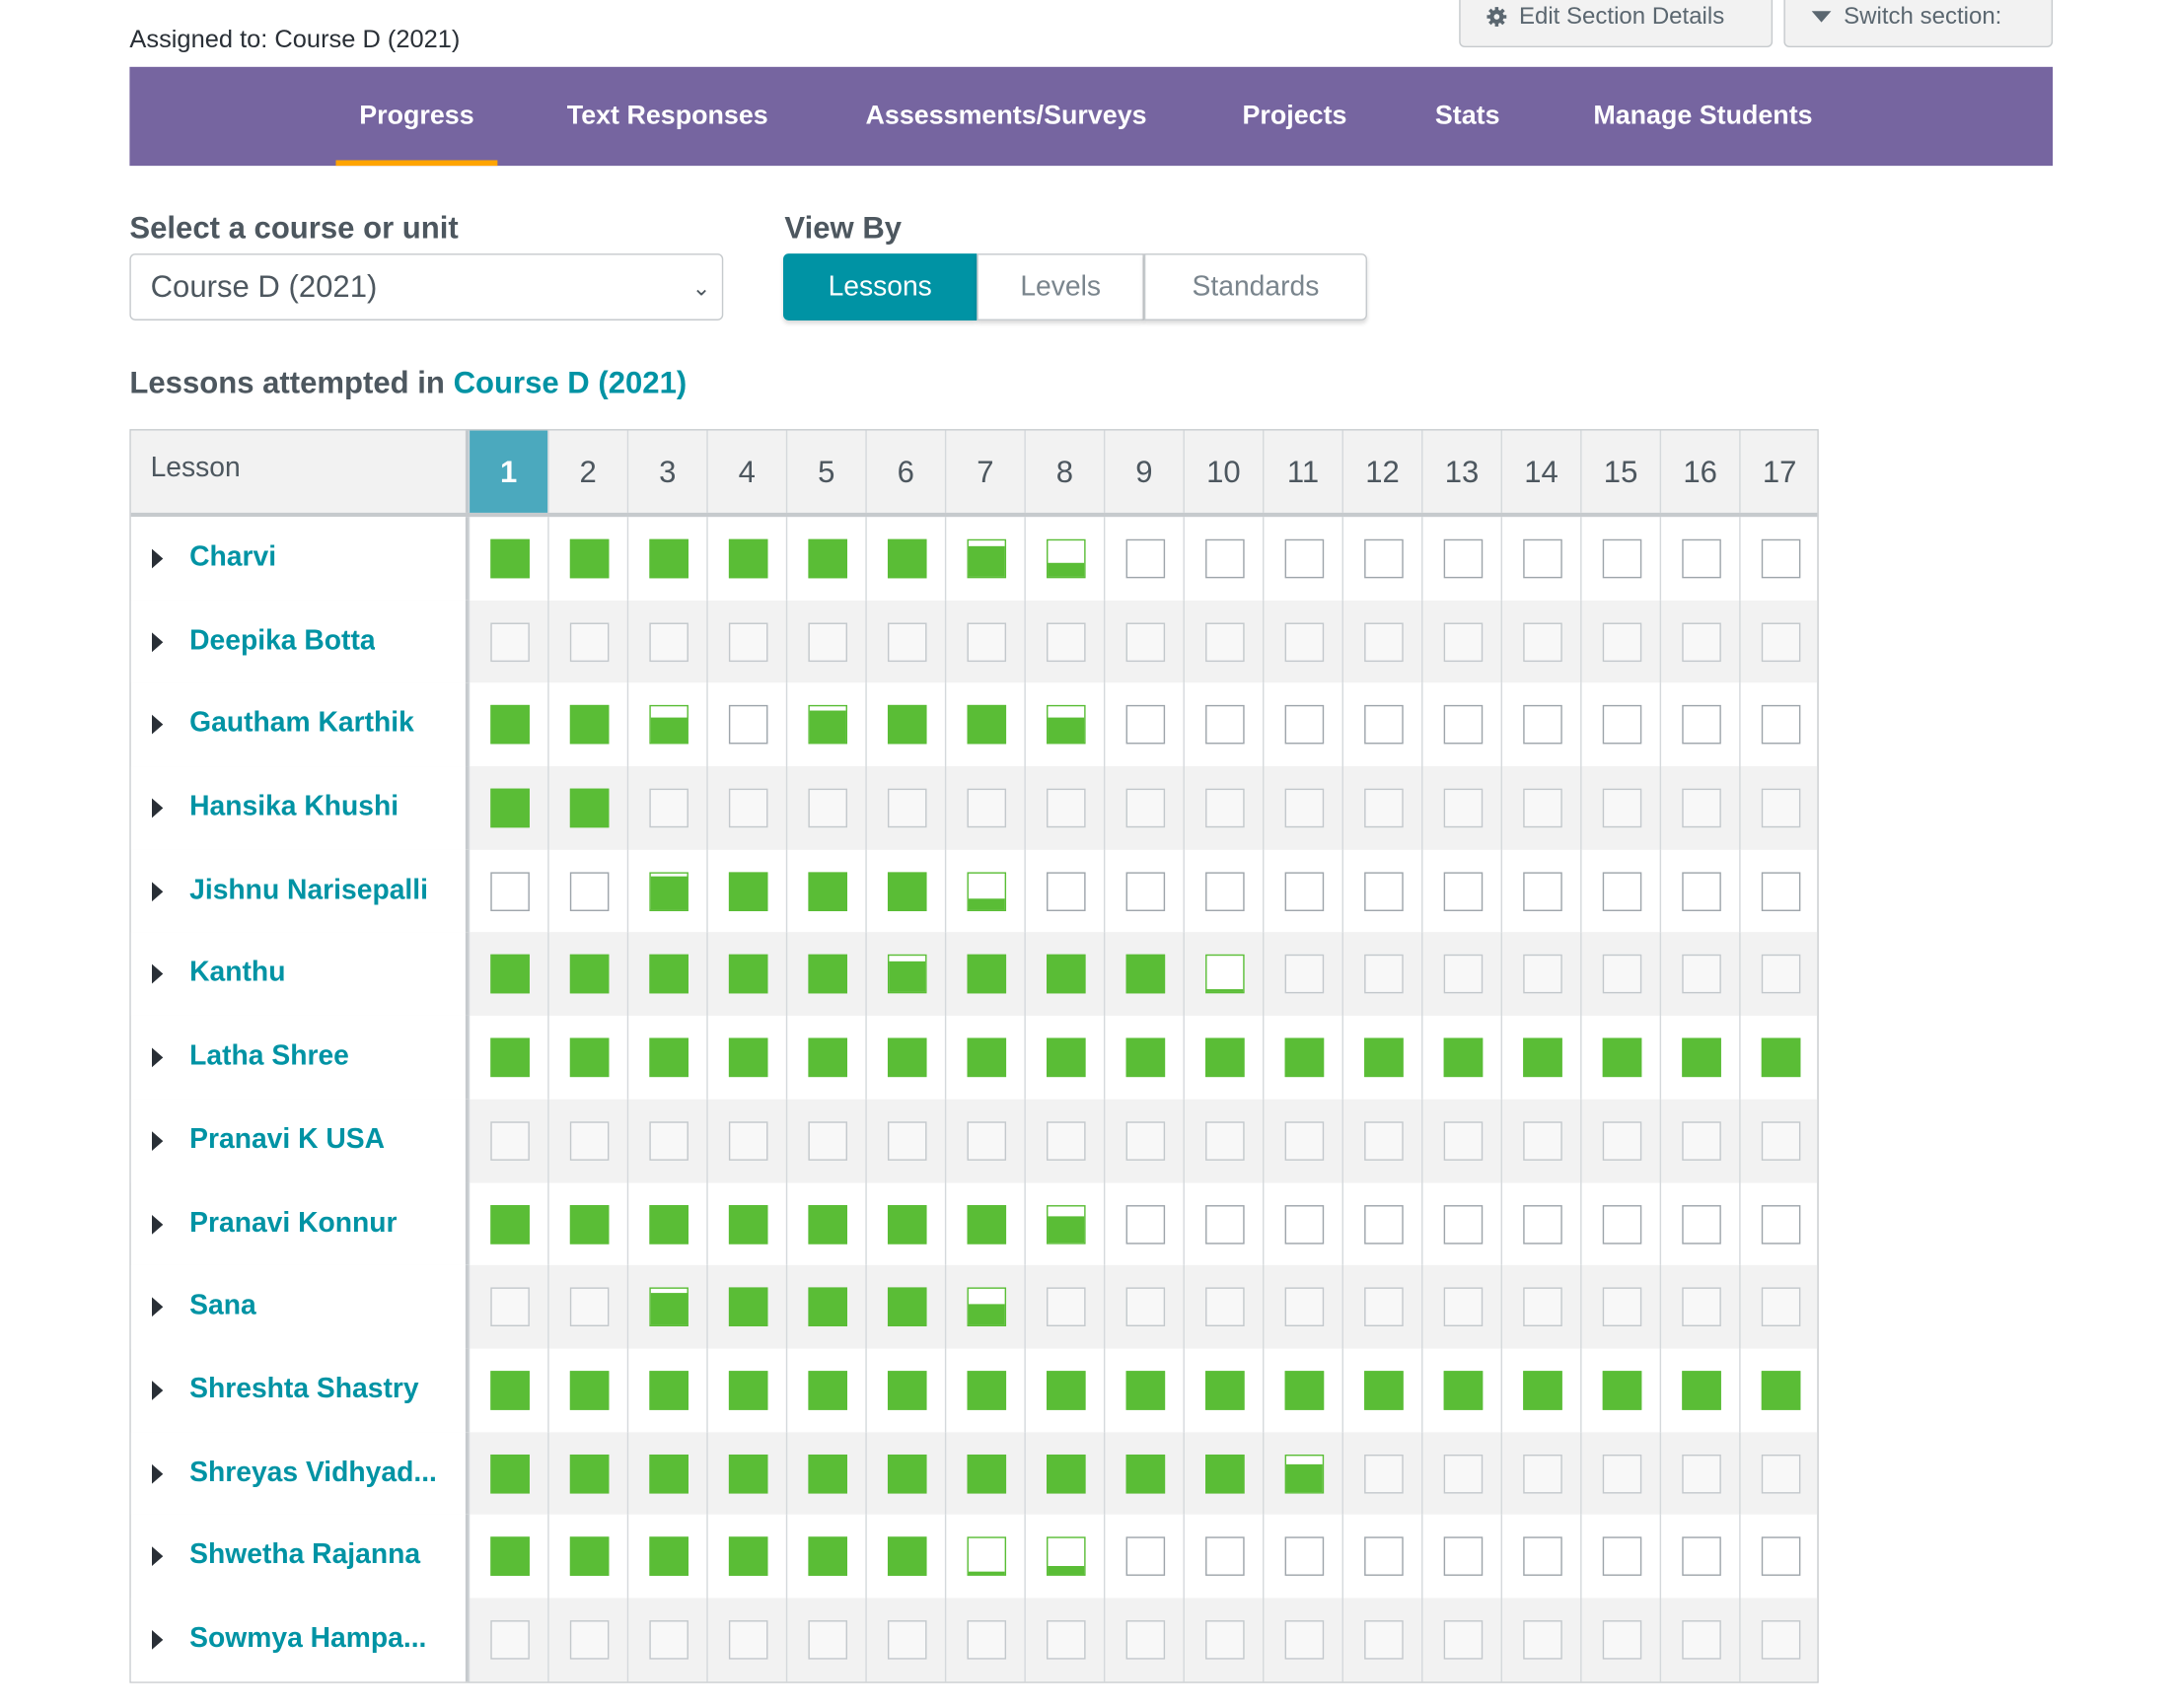 This screenshot has height=1708, width=2174. I want to click on view-by-levels-button: Levels, so click(1060, 286).